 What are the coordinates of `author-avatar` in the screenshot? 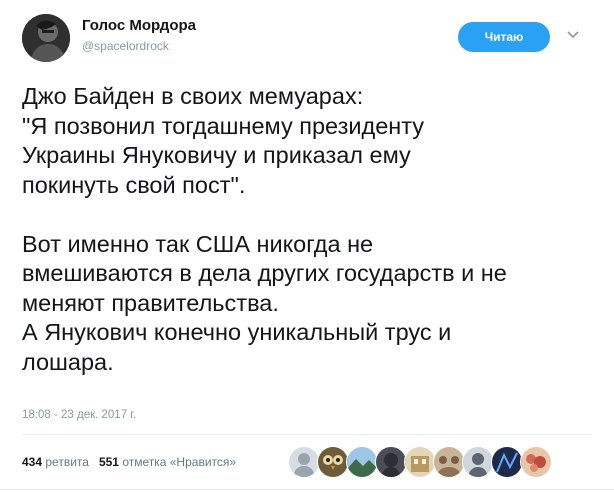 It's located at (46, 38).